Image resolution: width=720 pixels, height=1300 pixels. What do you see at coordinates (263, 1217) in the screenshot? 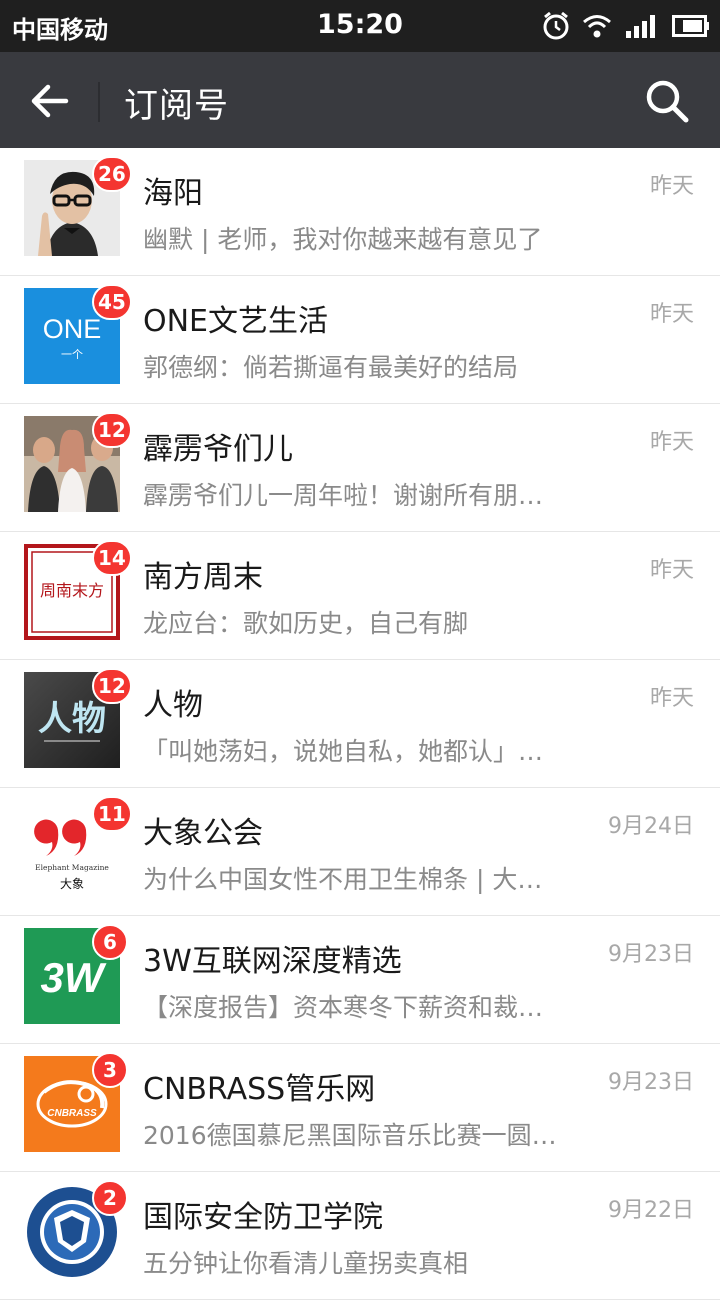
I see `account-name: 国际安全防卫学院` at bounding box center [263, 1217].